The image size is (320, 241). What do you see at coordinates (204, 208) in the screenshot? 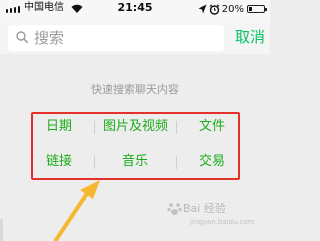
I see `baidu-watermark: Bai 经验` at bounding box center [204, 208].